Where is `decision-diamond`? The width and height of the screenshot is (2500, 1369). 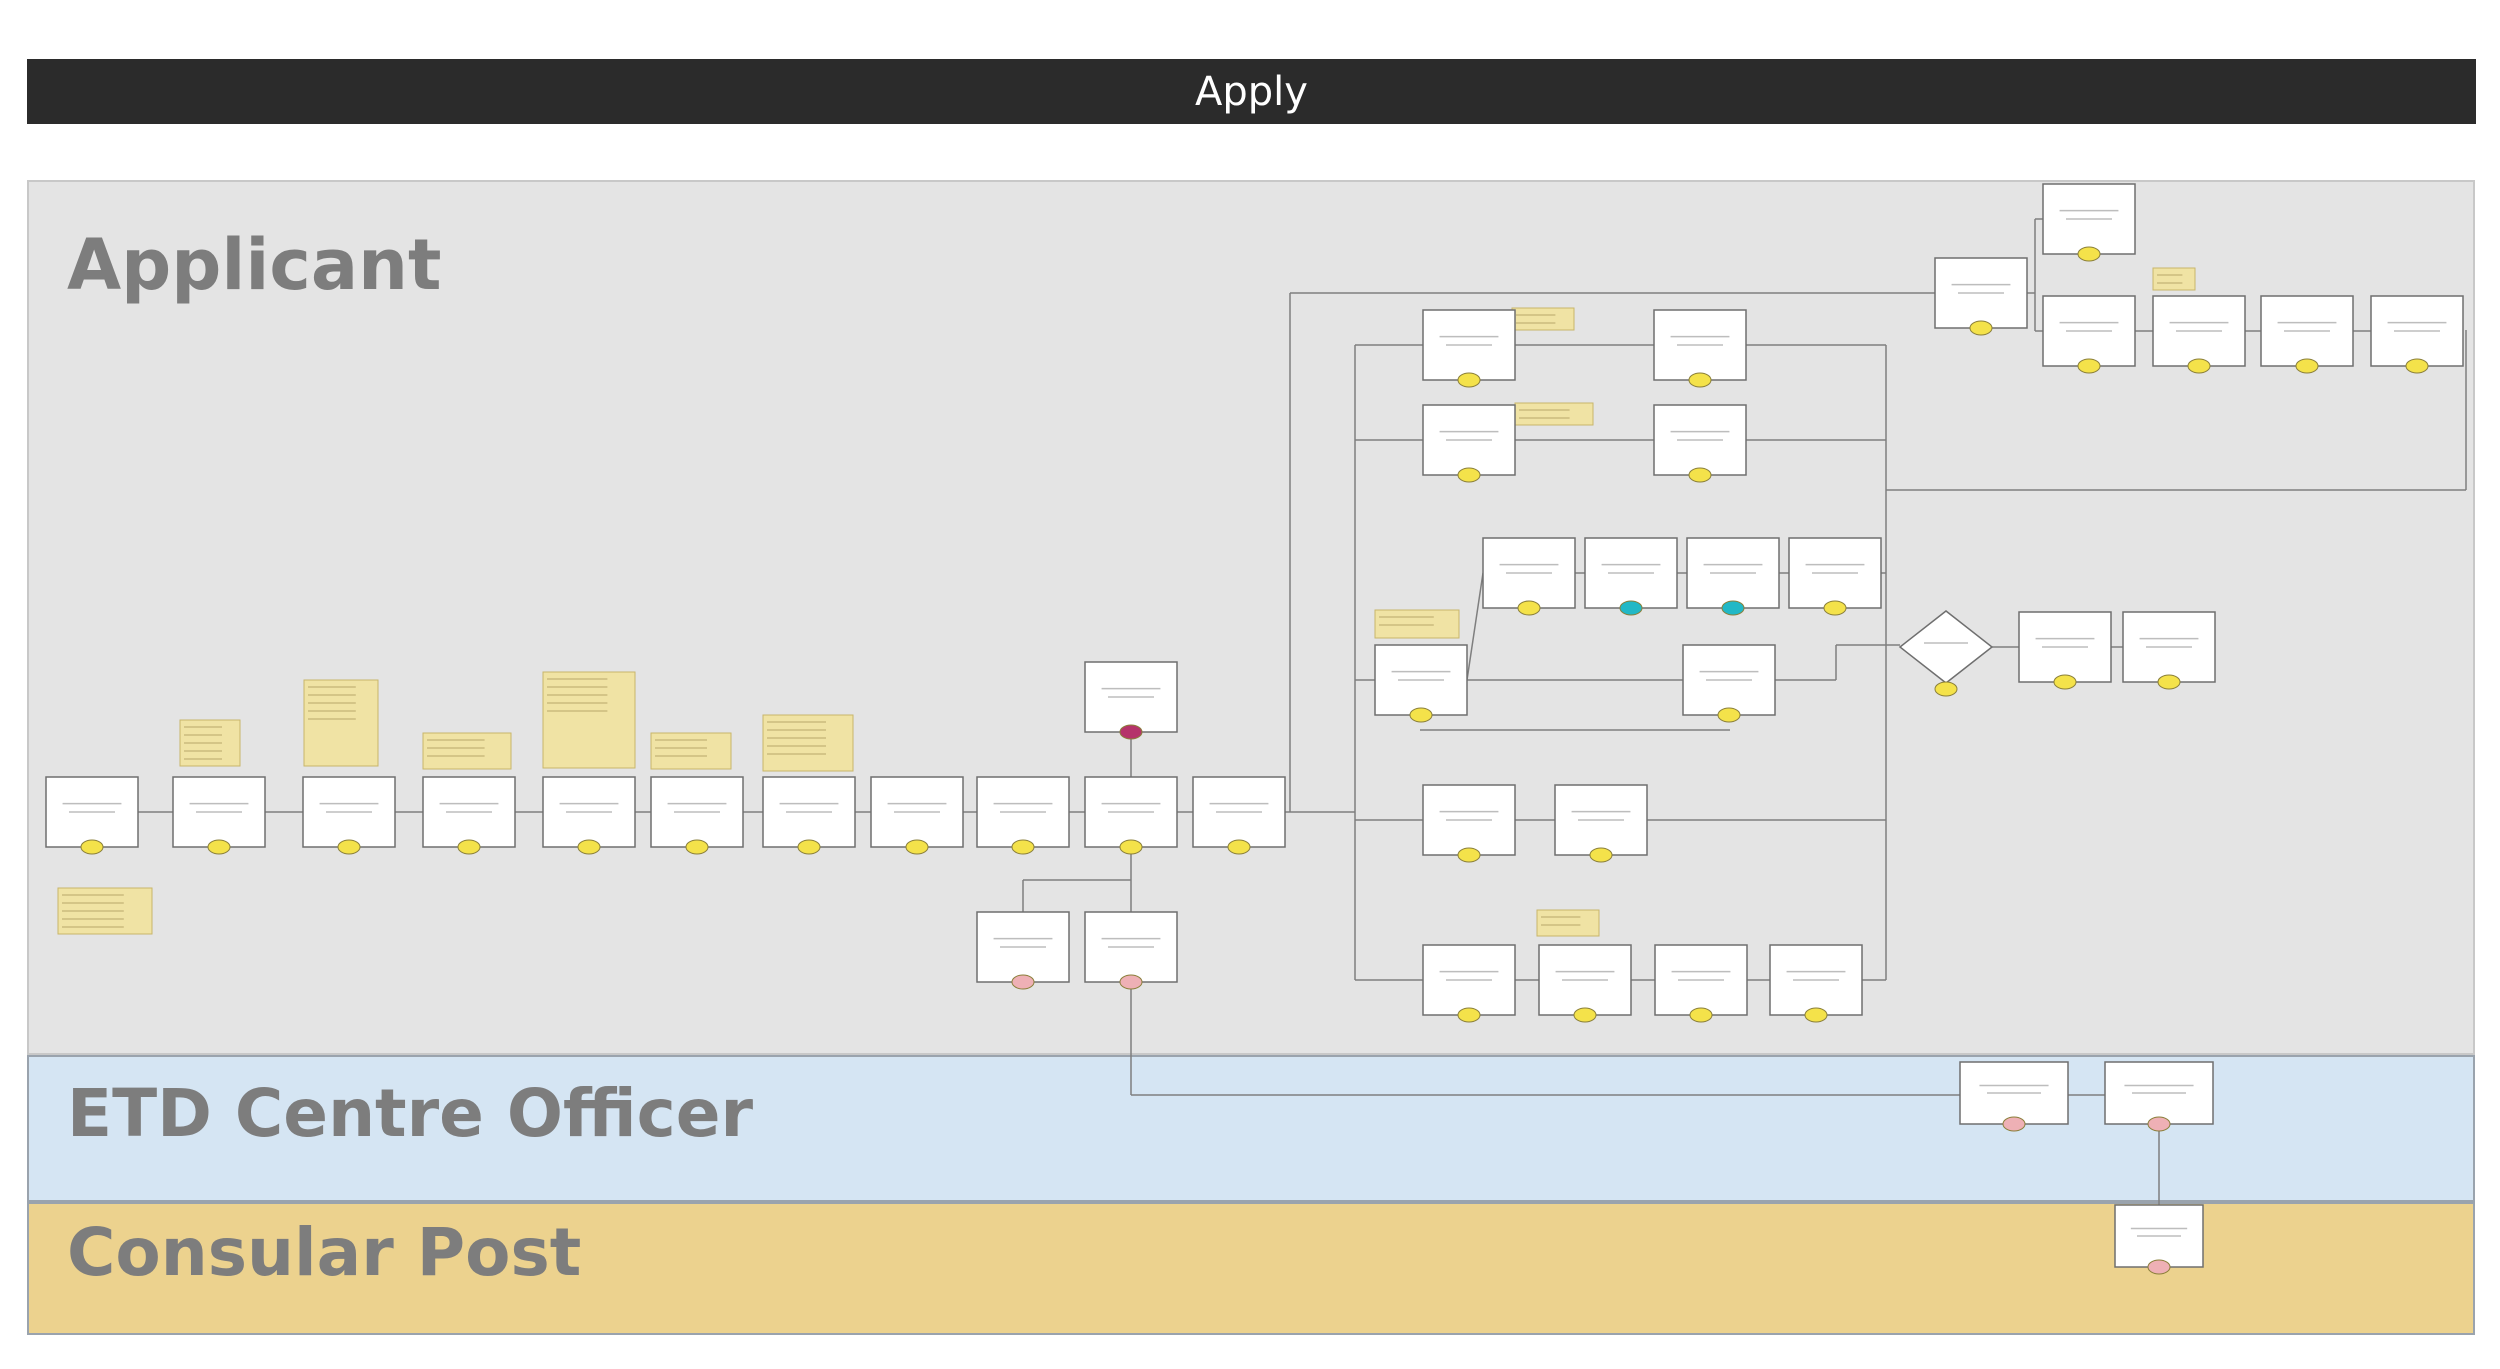
decision-diamond is located at coordinates (1946, 647).